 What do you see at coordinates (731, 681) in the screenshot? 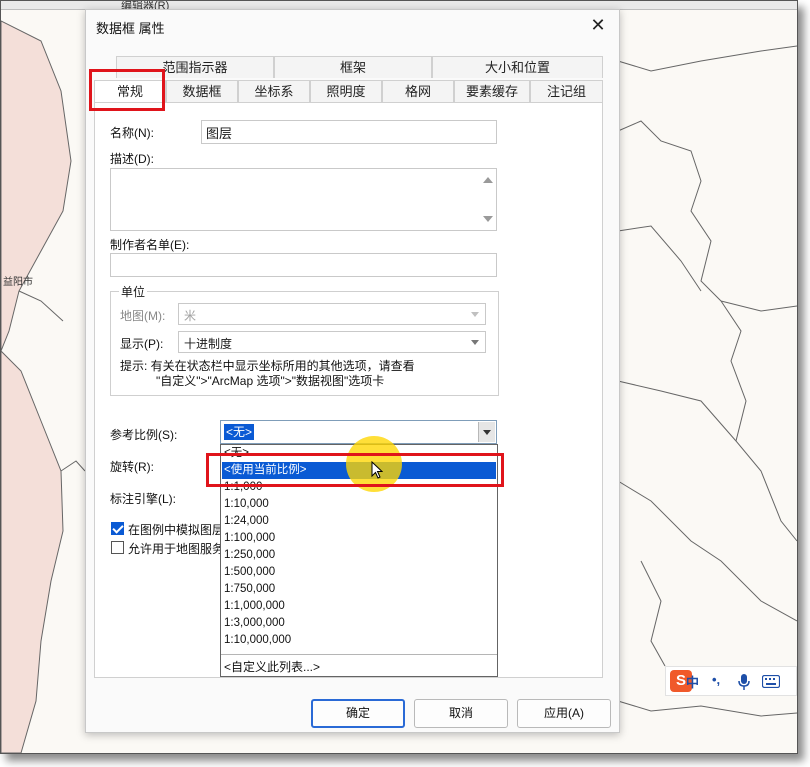
I see `ime-toolbar: S 中 •,` at bounding box center [731, 681].